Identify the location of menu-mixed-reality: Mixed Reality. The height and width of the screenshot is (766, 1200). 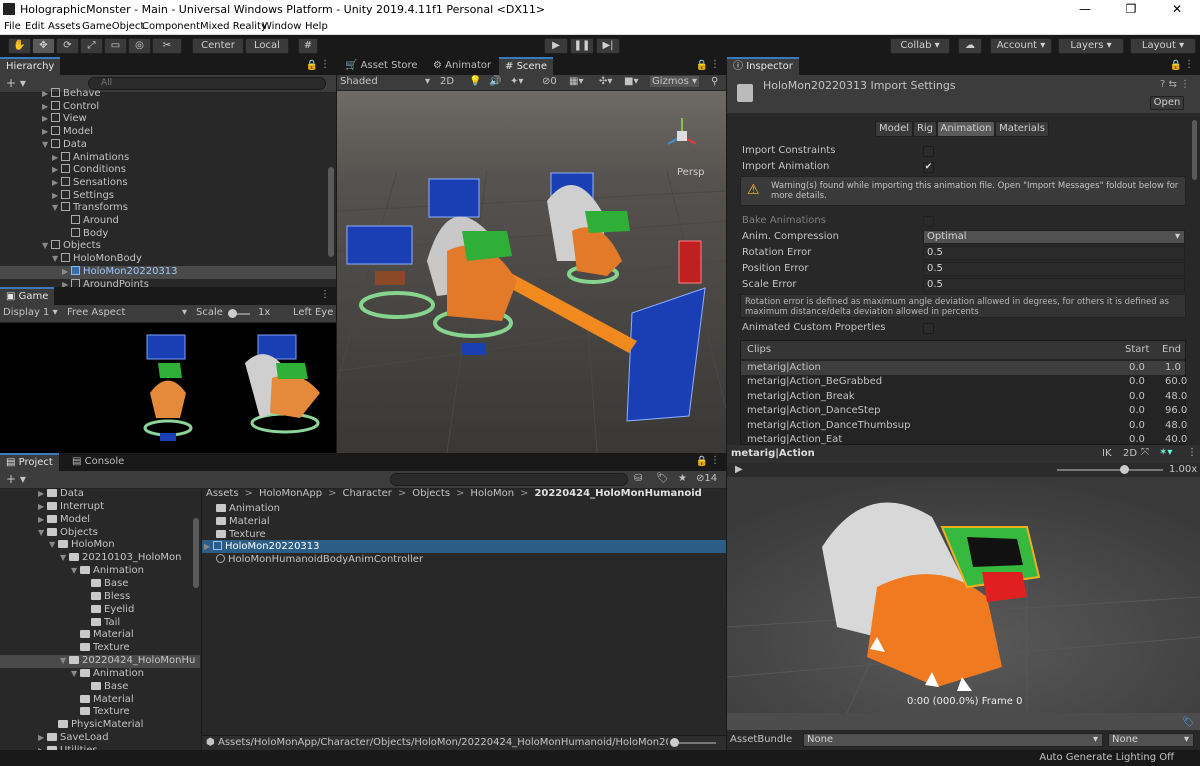
(233, 26).